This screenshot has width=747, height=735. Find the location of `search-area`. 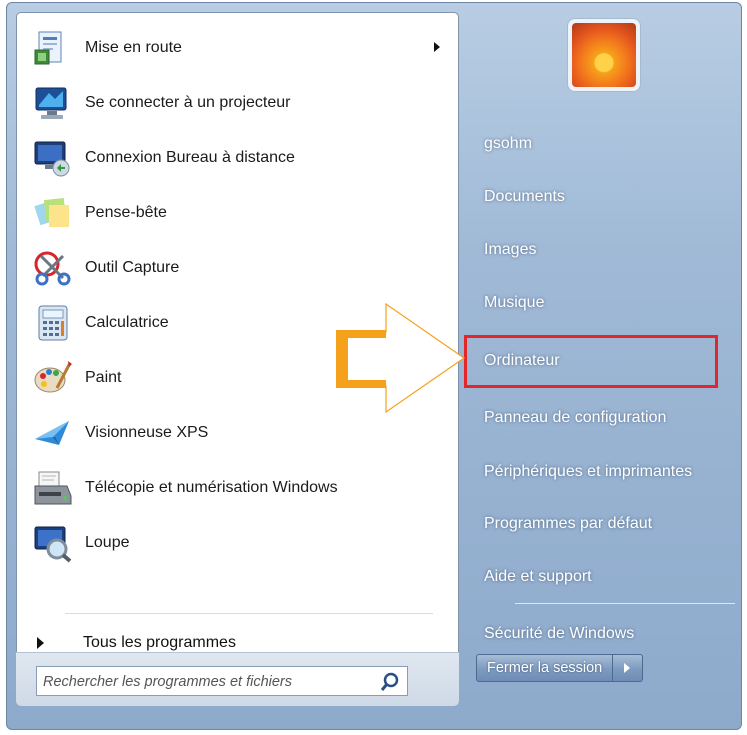

search-area is located at coordinates (237, 679).